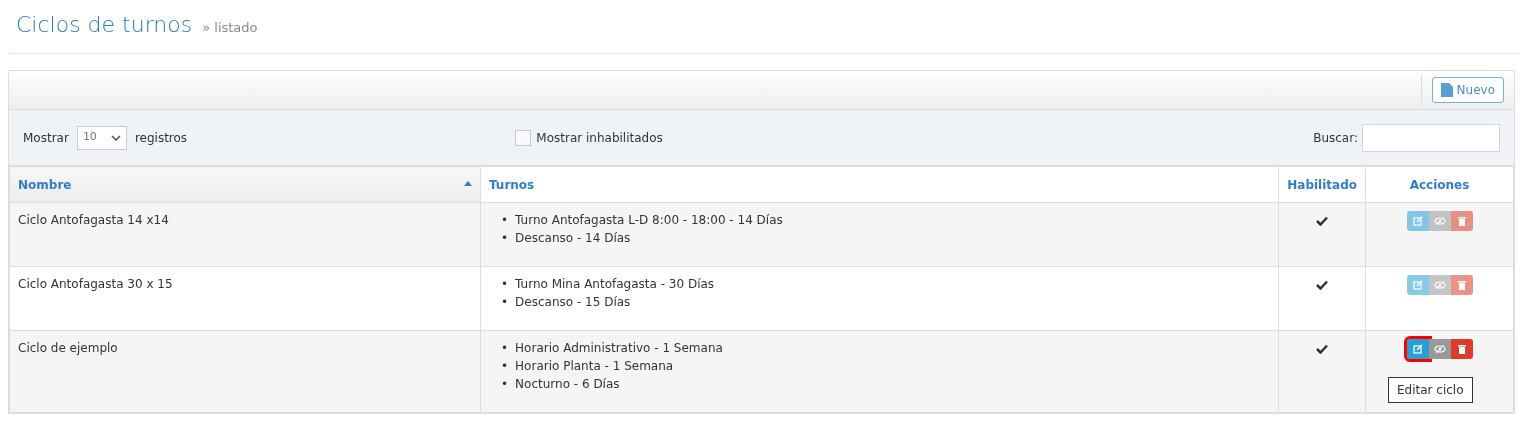 The image size is (1528, 423). Describe the element at coordinates (468, 183) in the screenshot. I see `sort-up-icon` at that location.